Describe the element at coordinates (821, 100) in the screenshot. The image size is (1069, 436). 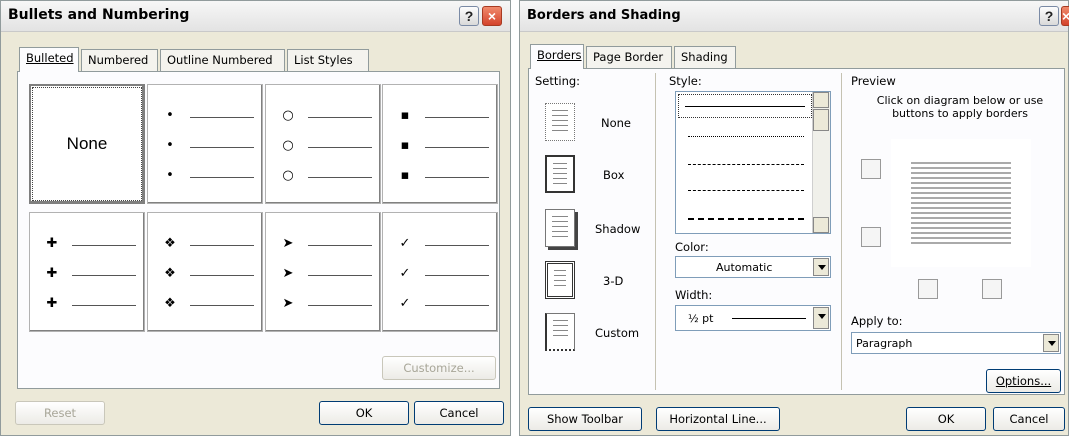
I see `scroll-up-icon` at that location.